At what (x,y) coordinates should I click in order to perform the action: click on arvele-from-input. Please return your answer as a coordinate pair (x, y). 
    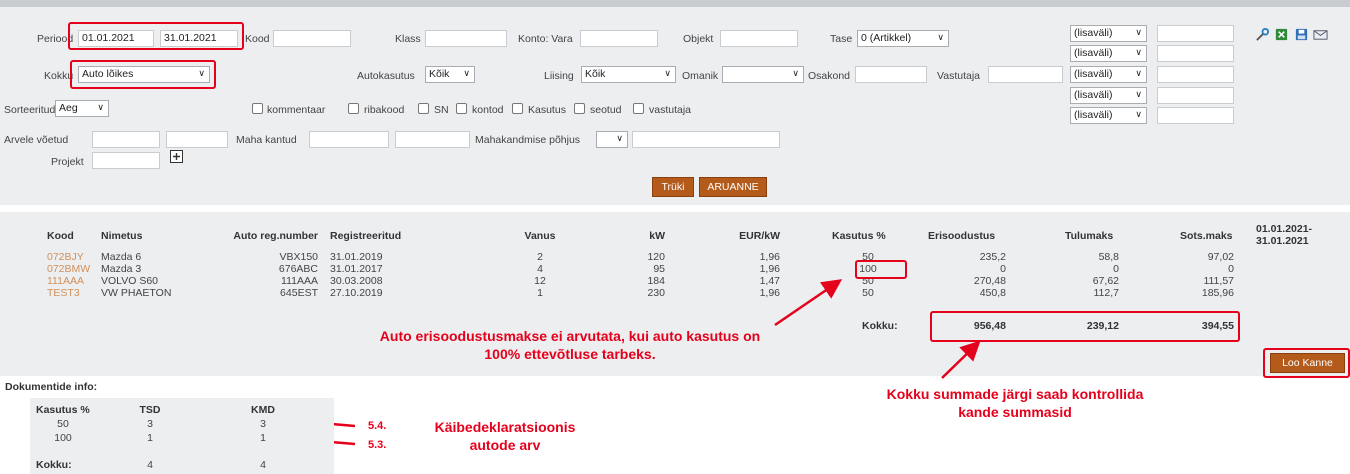
    Looking at the image, I should click on (126, 139).